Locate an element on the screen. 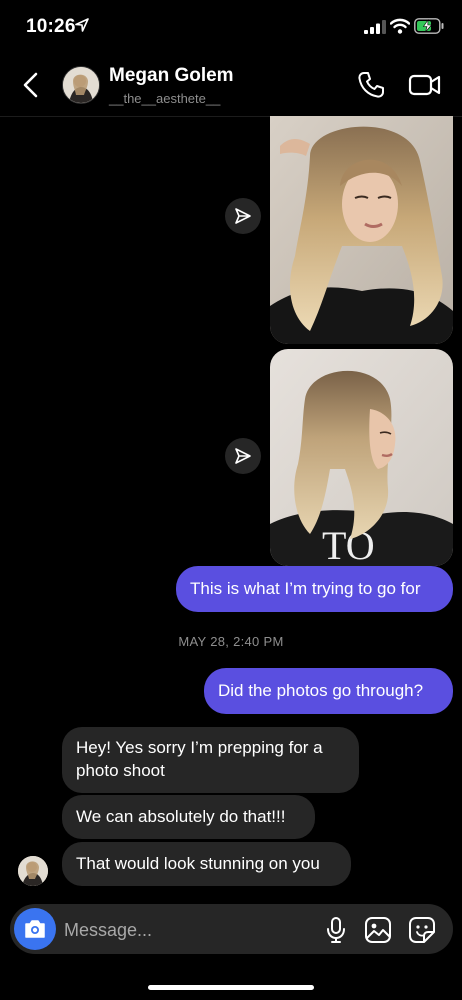  outgoing-message: This is what I’m trying to go for is located at coordinates (314, 589).